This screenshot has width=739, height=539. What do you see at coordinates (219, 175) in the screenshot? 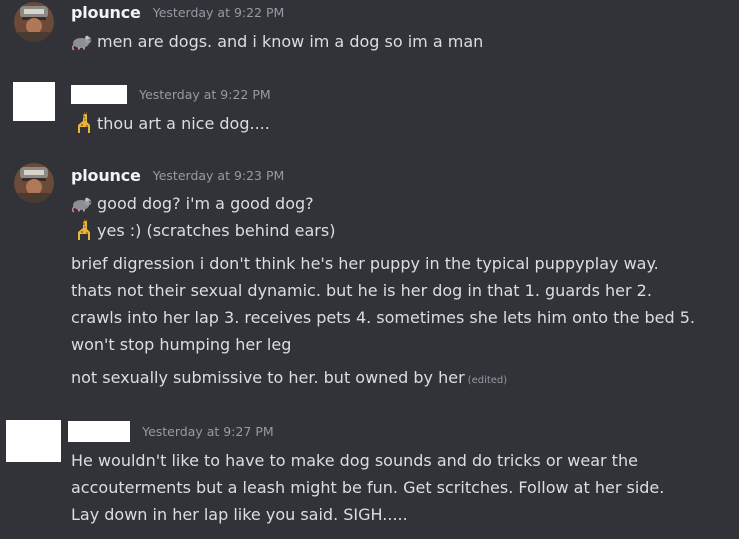
I see `timestamp: Yesterday at 9:23 PM` at bounding box center [219, 175].